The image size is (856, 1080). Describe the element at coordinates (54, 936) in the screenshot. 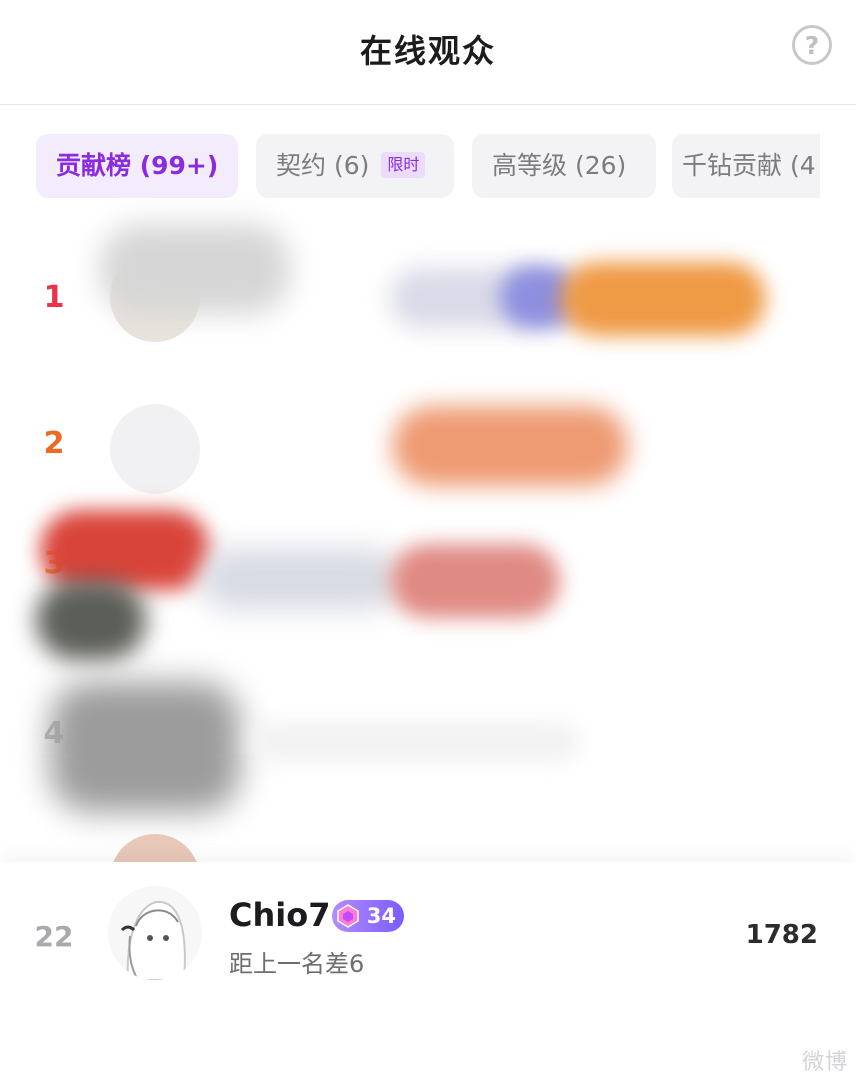

I see `self-rank: 22` at that location.